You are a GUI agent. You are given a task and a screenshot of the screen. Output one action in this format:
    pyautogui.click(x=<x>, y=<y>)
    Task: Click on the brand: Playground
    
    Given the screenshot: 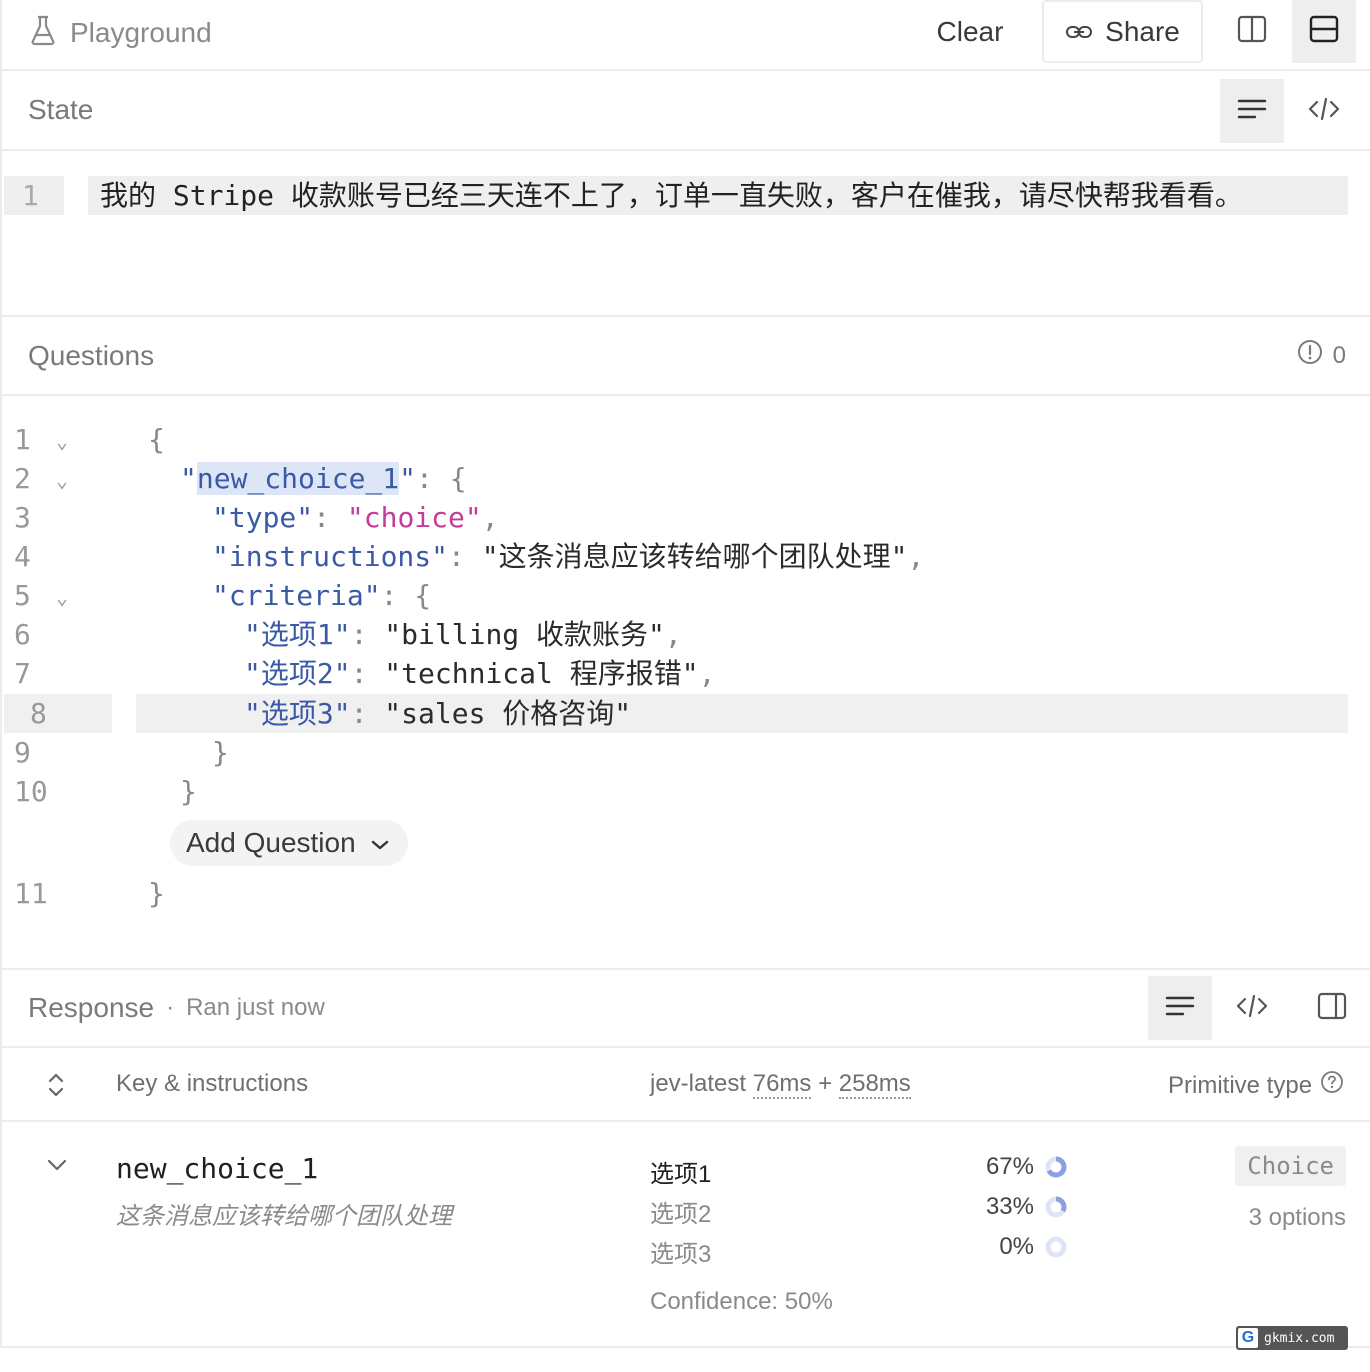 What is the action you would take?
    pyautogui.click(x=121, y=32)
    